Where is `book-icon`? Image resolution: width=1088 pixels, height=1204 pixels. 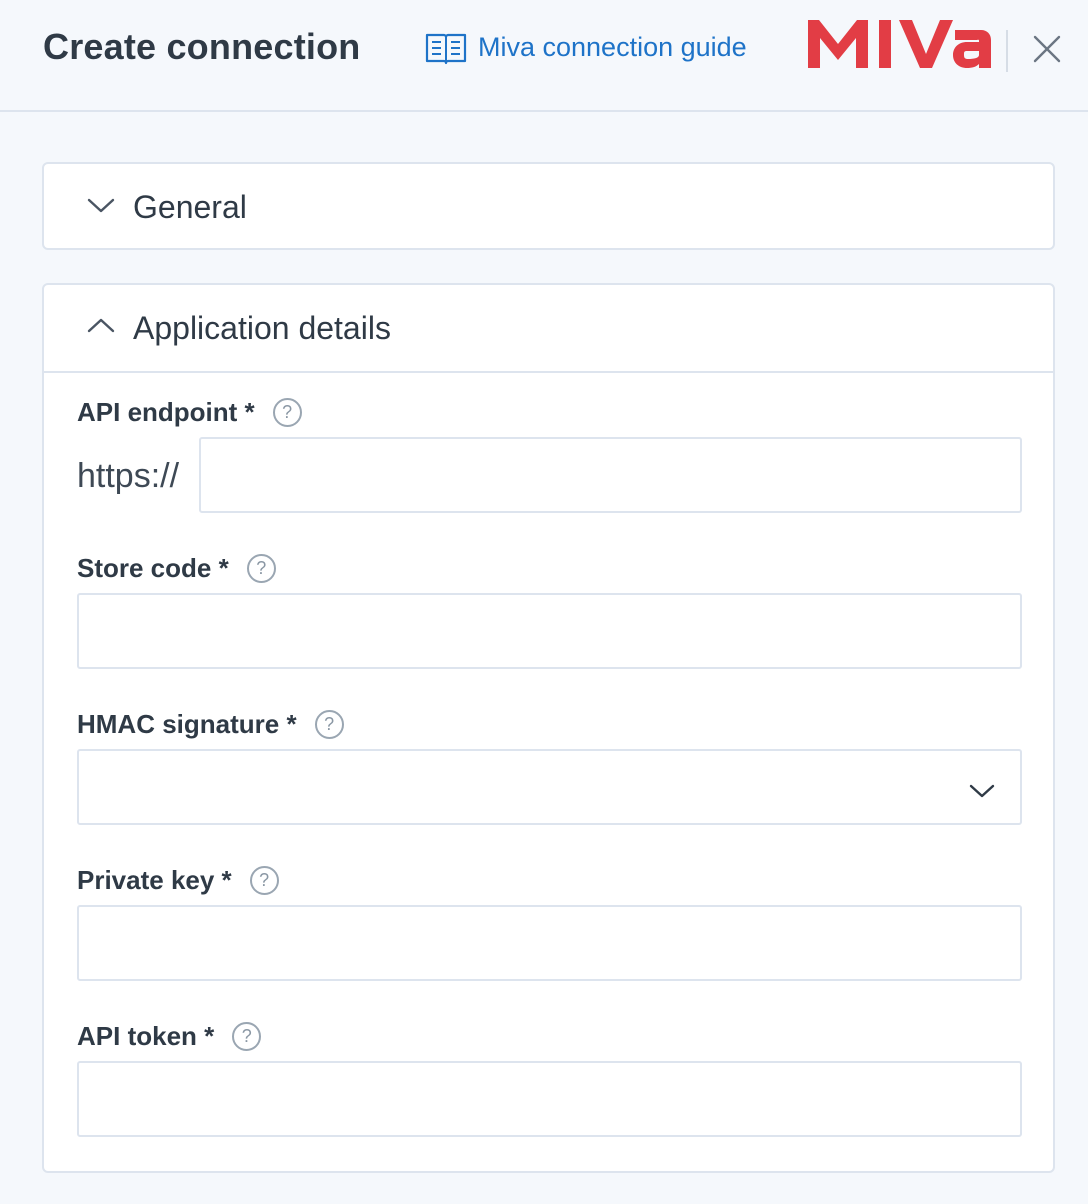 book-icon is located at coordinates (446, 47).